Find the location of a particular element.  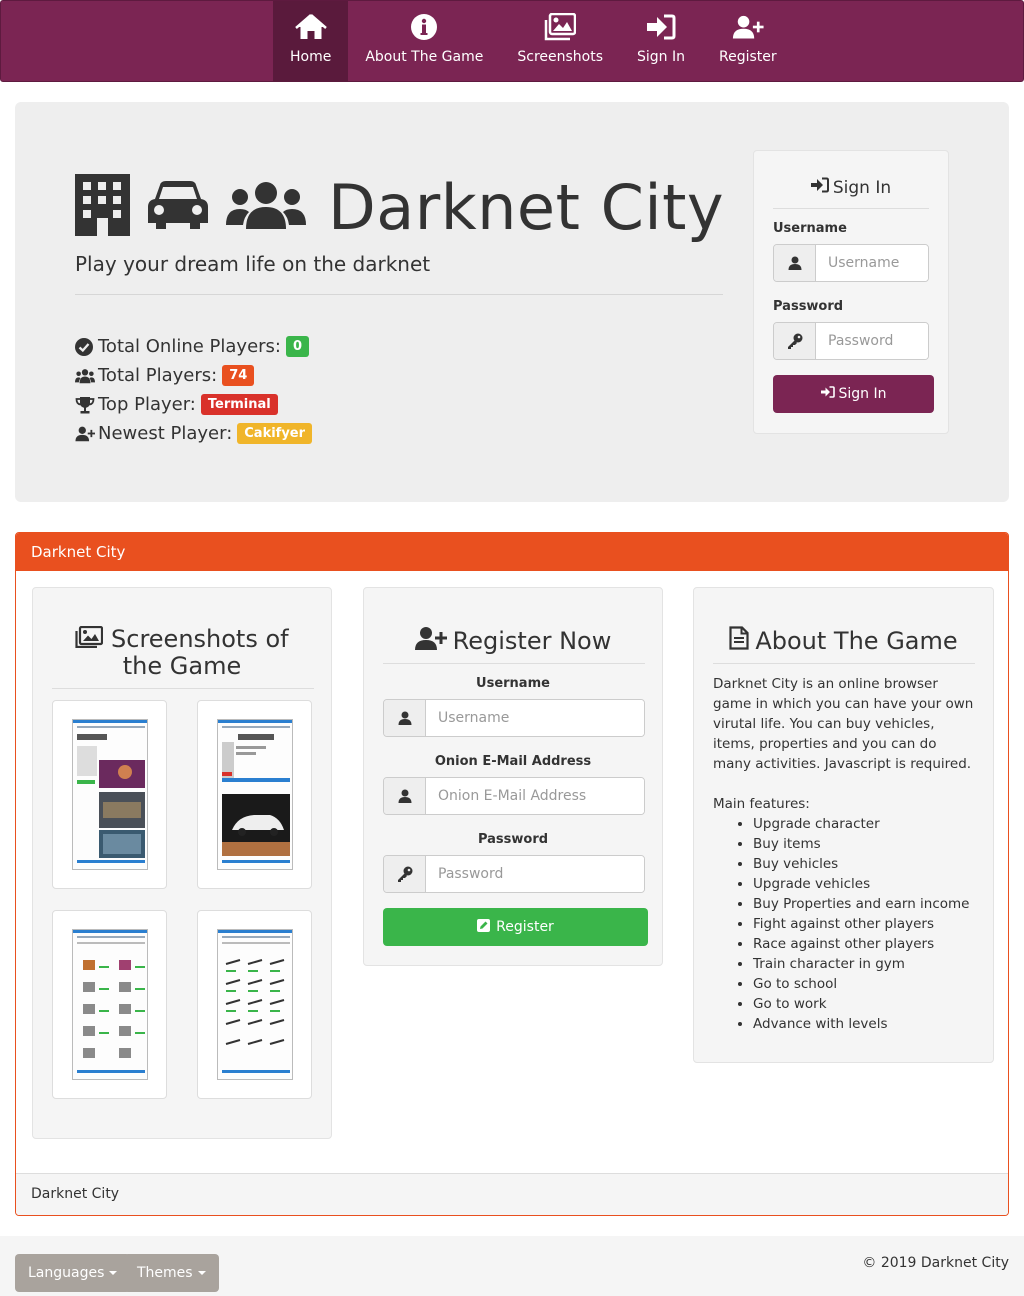

screenshots-heading-text: Screenshots of the Game is located at coordinates (200, 652).